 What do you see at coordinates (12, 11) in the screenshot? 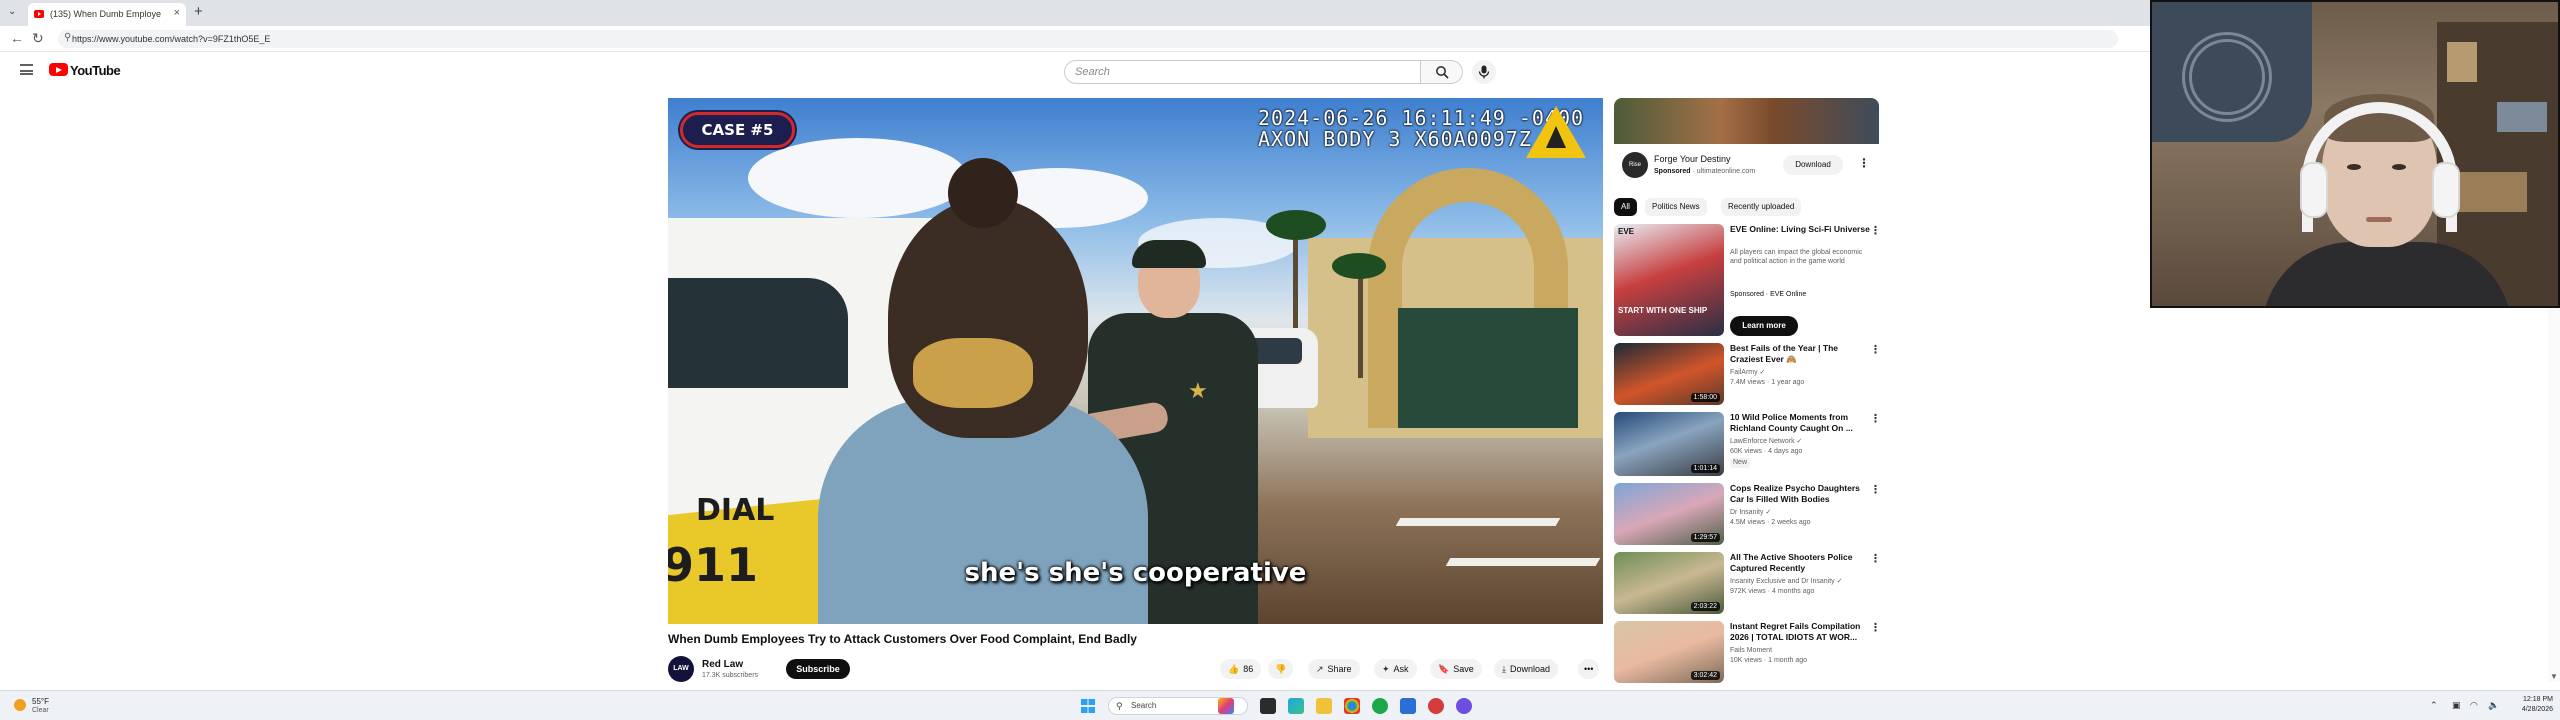
I see `tab-list-chevron-icon: ⌄` at bounding box center [12, 11].